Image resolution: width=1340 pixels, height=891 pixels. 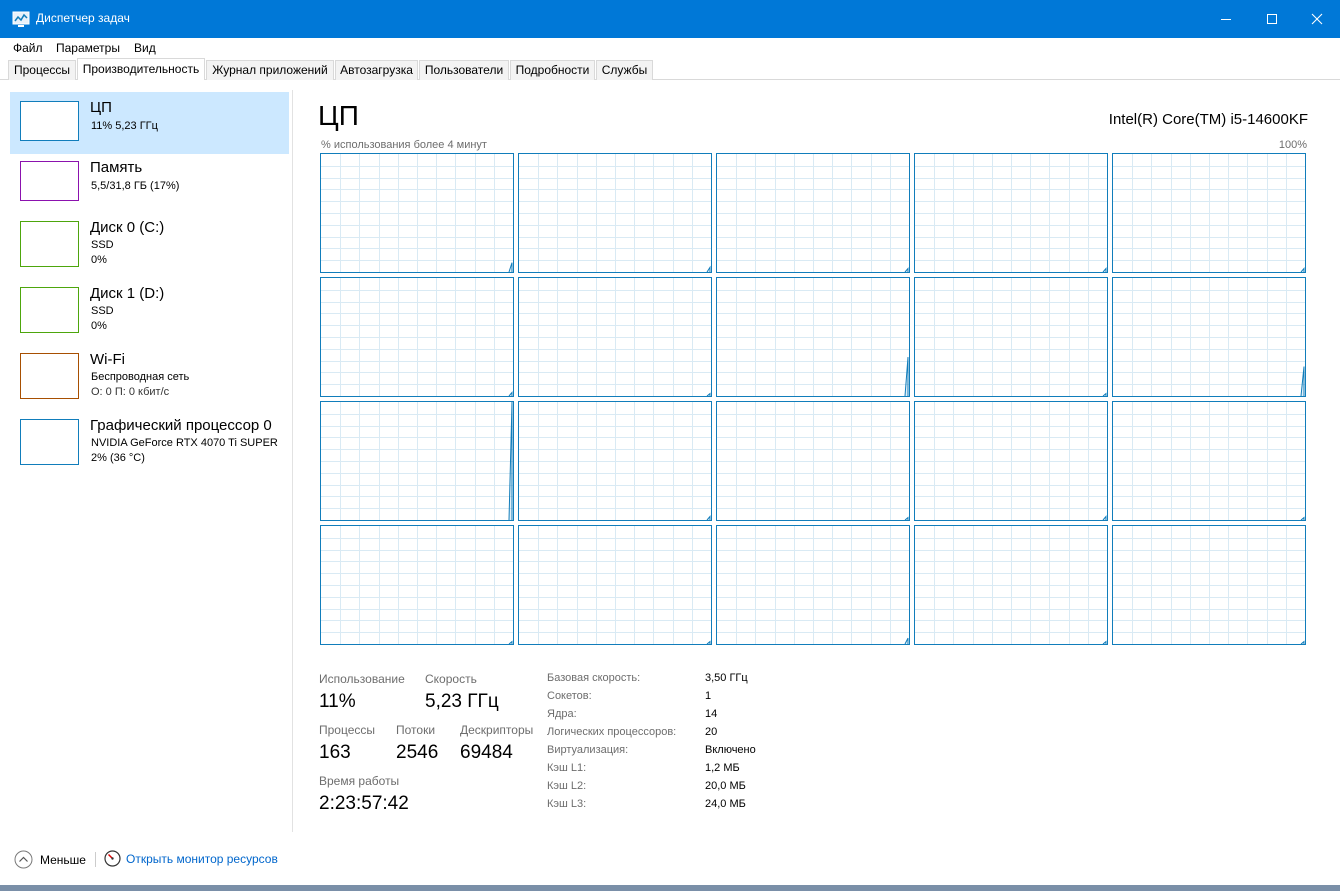 I want to click on tab-processes: Процессы, so click(x=42, y=70).